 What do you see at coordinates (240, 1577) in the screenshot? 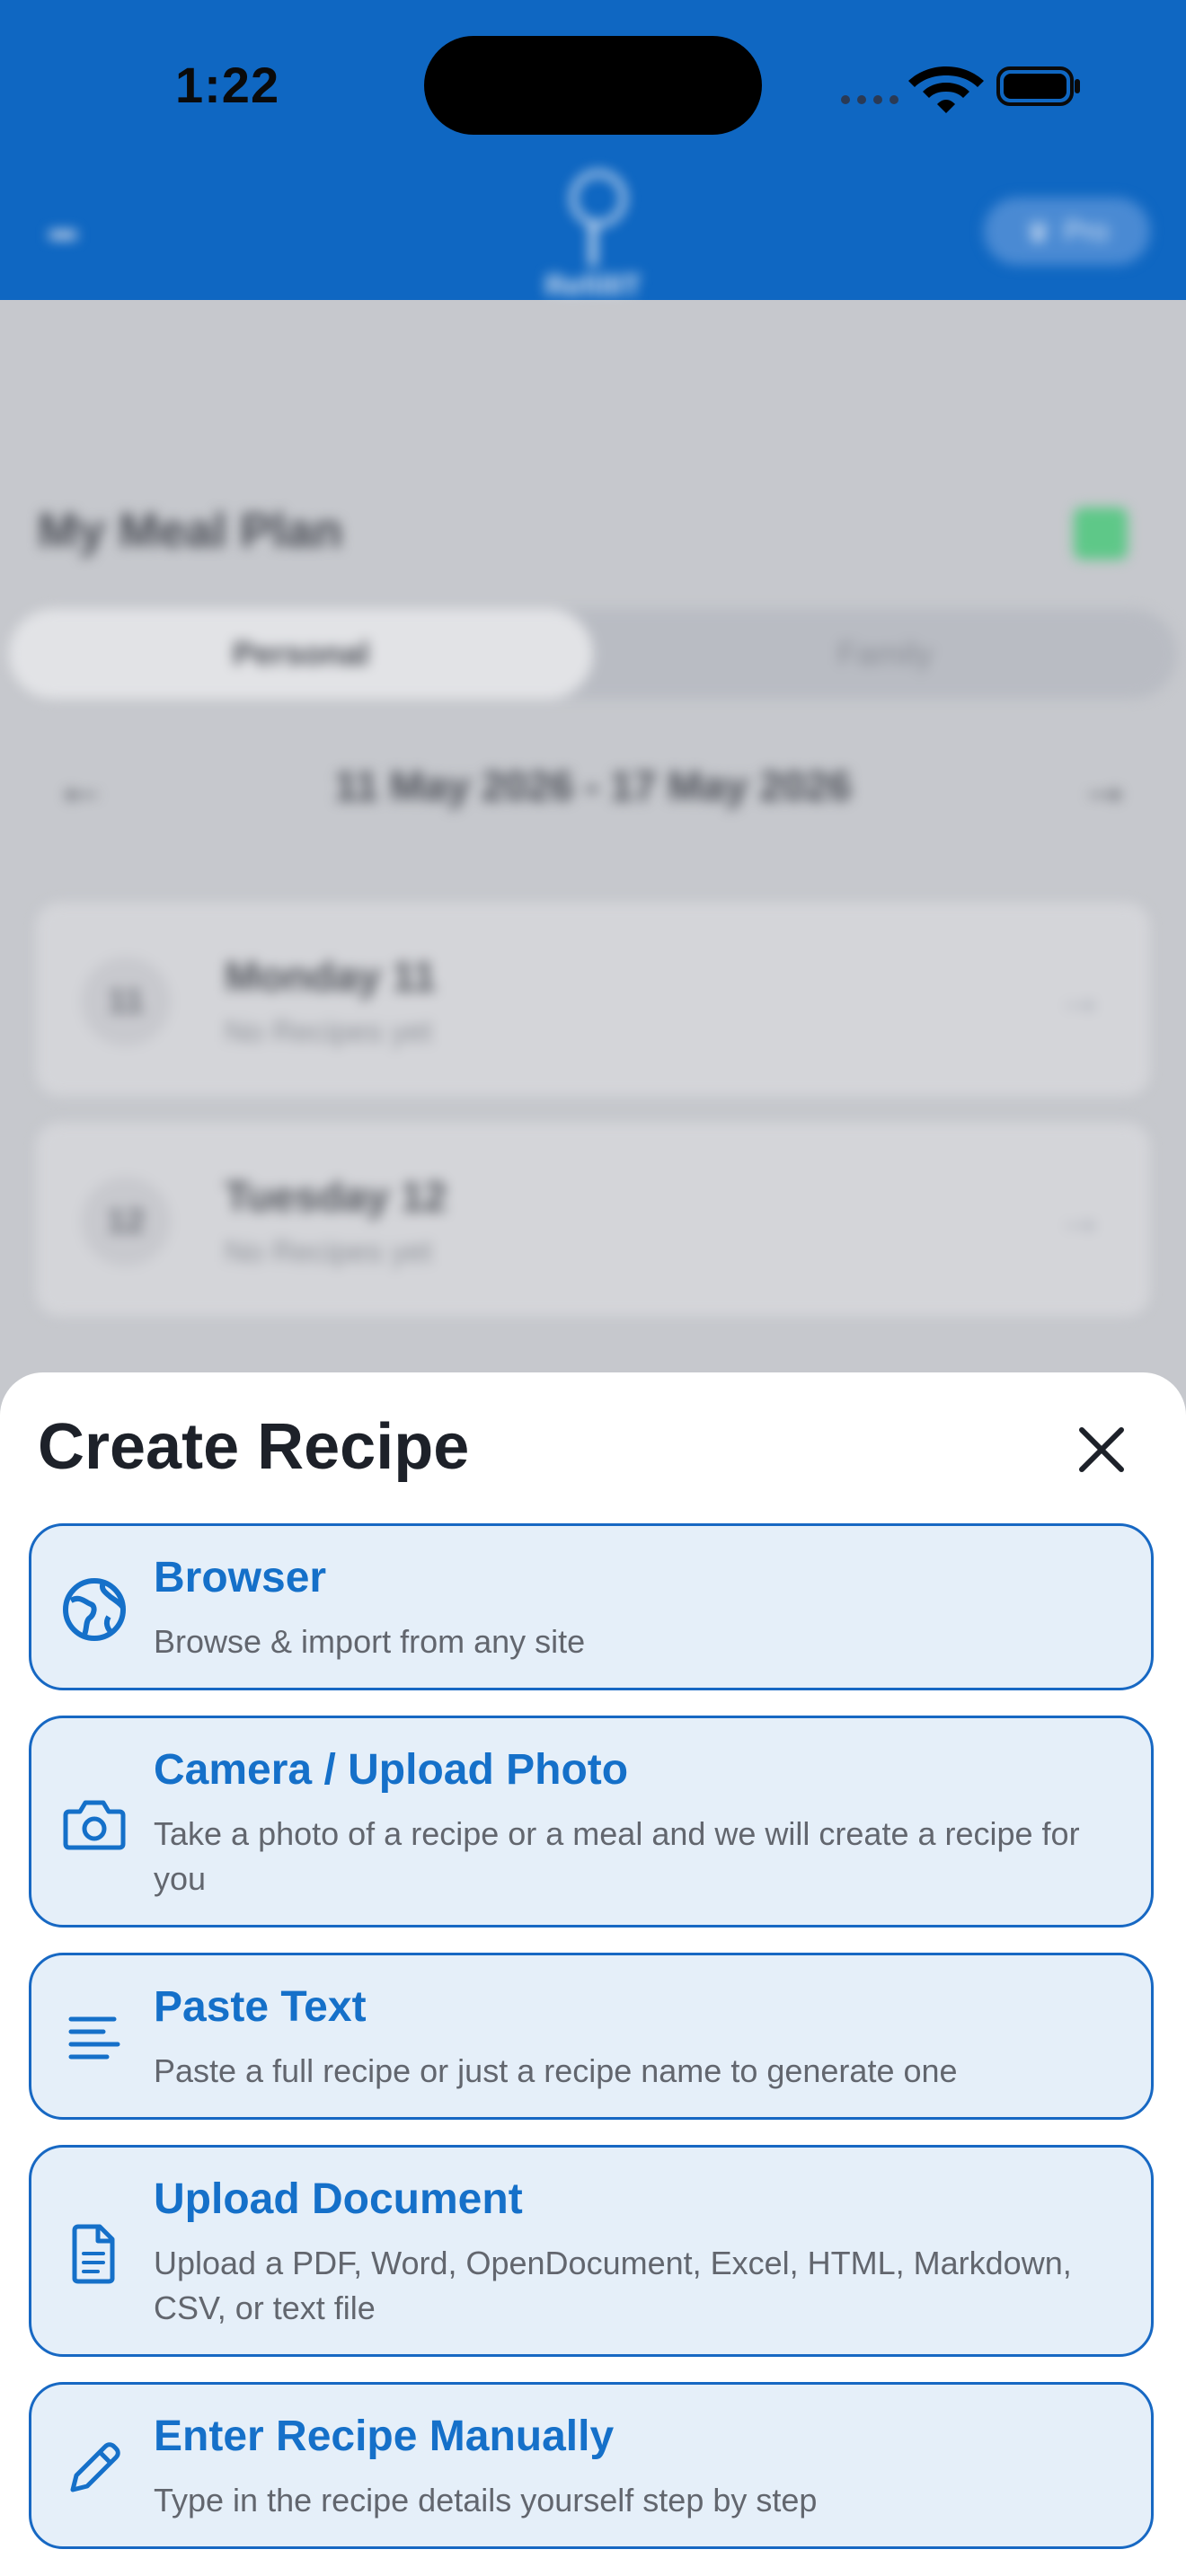
I see `option-title: Browser` at bounding box center [240, 1577].